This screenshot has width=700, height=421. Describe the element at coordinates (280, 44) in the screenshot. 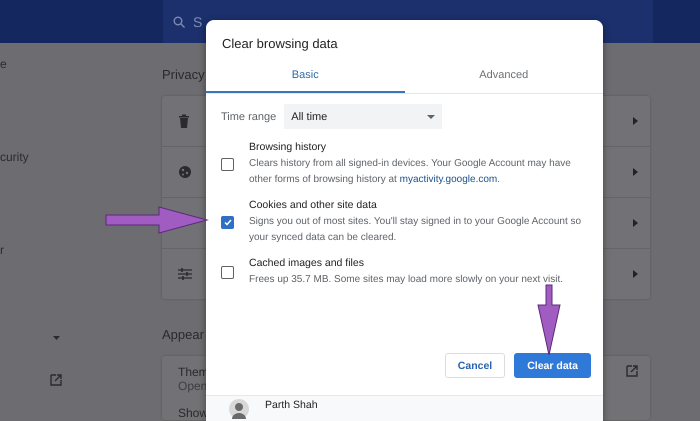

I see `dialog-title: Clear browsing data` at that location.